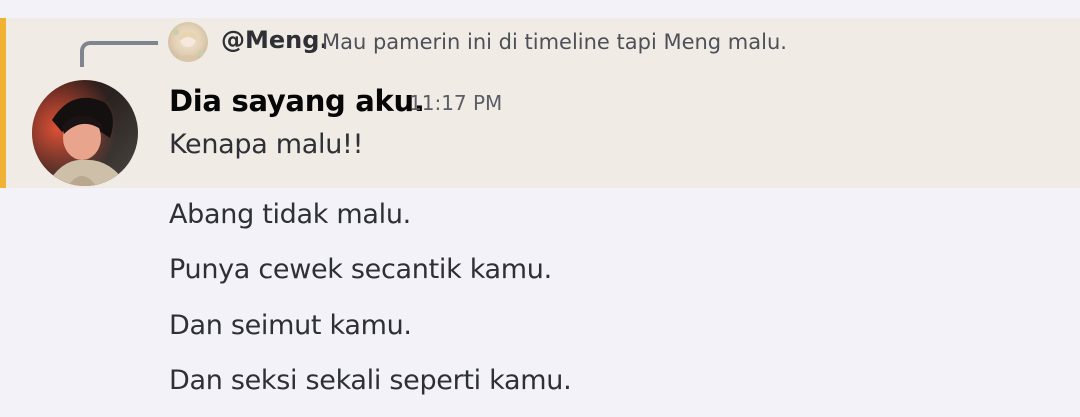 This screenshot has width=1080, height=417. Describe the element at coordinates (290, 325) in the screenshot. I see `message-line: Dan seimut kamu.` at that location.